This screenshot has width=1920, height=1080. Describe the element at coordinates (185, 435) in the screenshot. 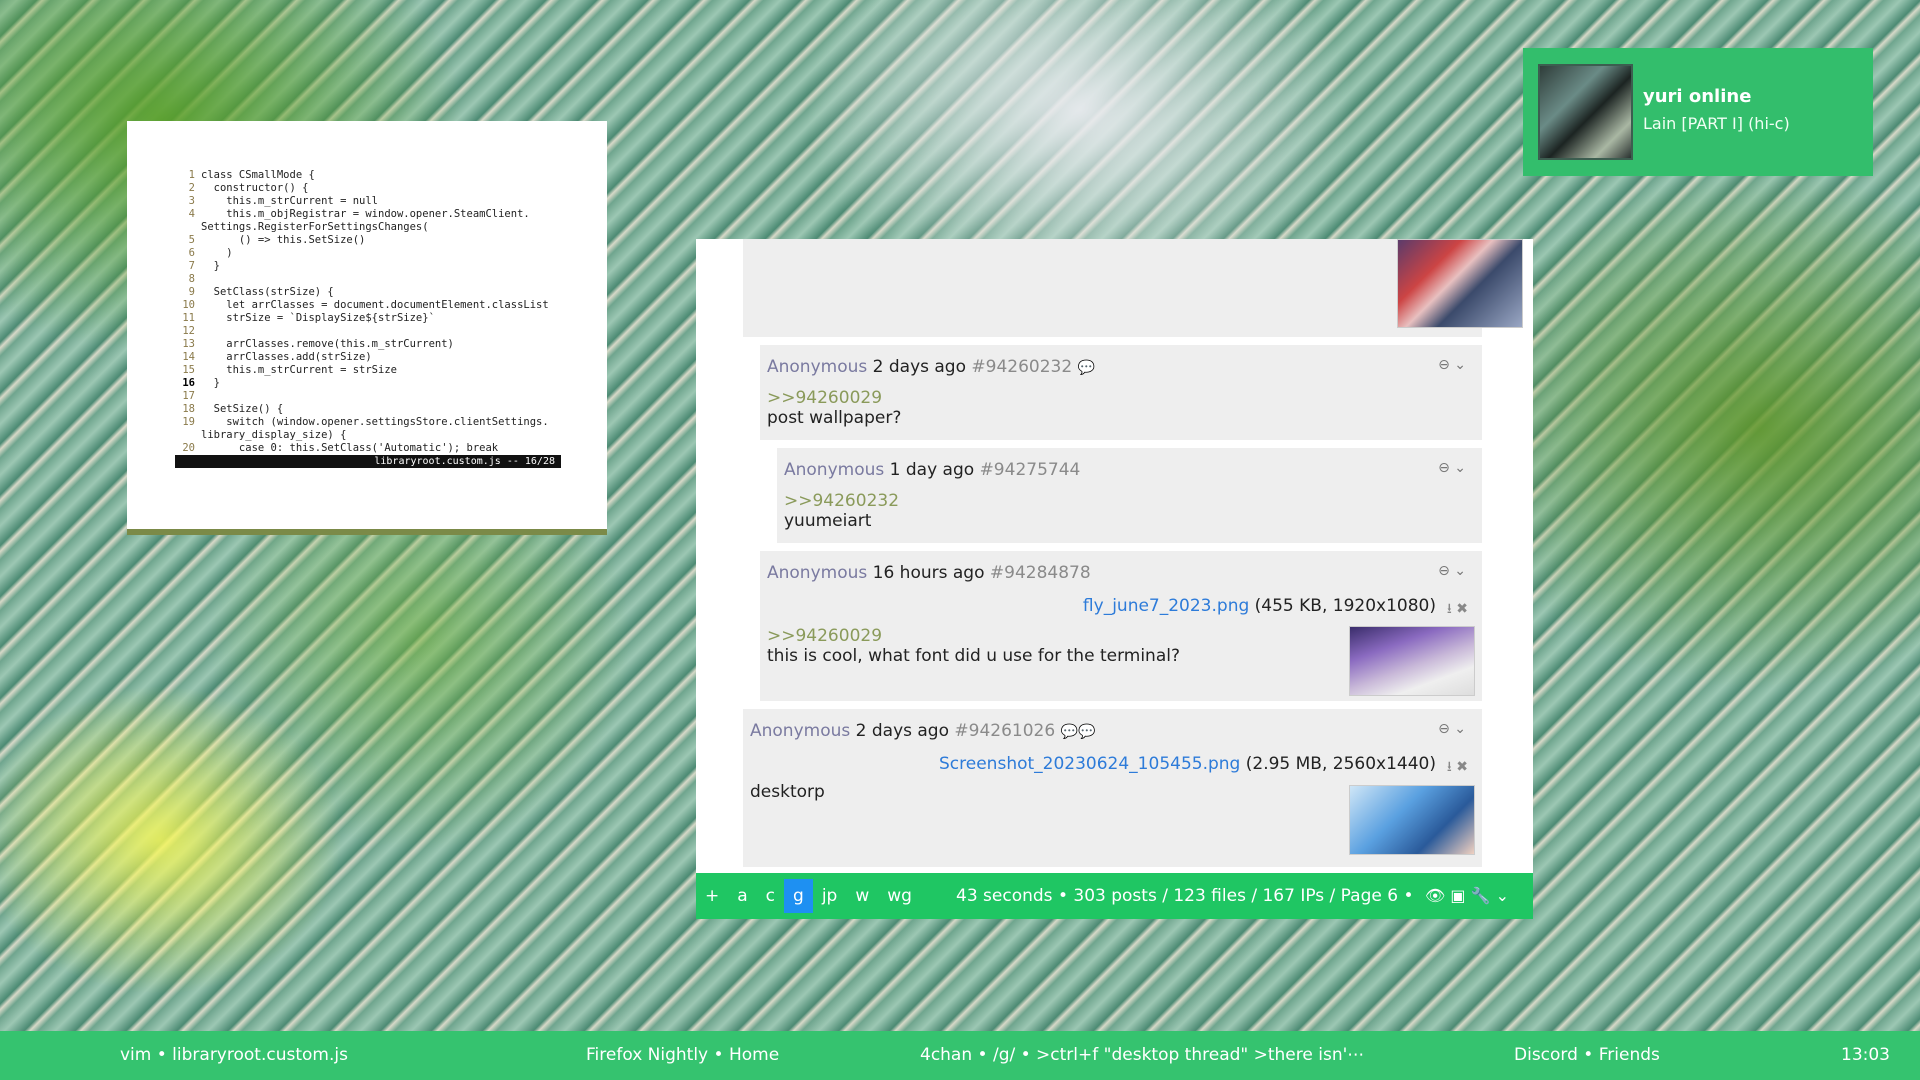

I see `line-number` at that location.